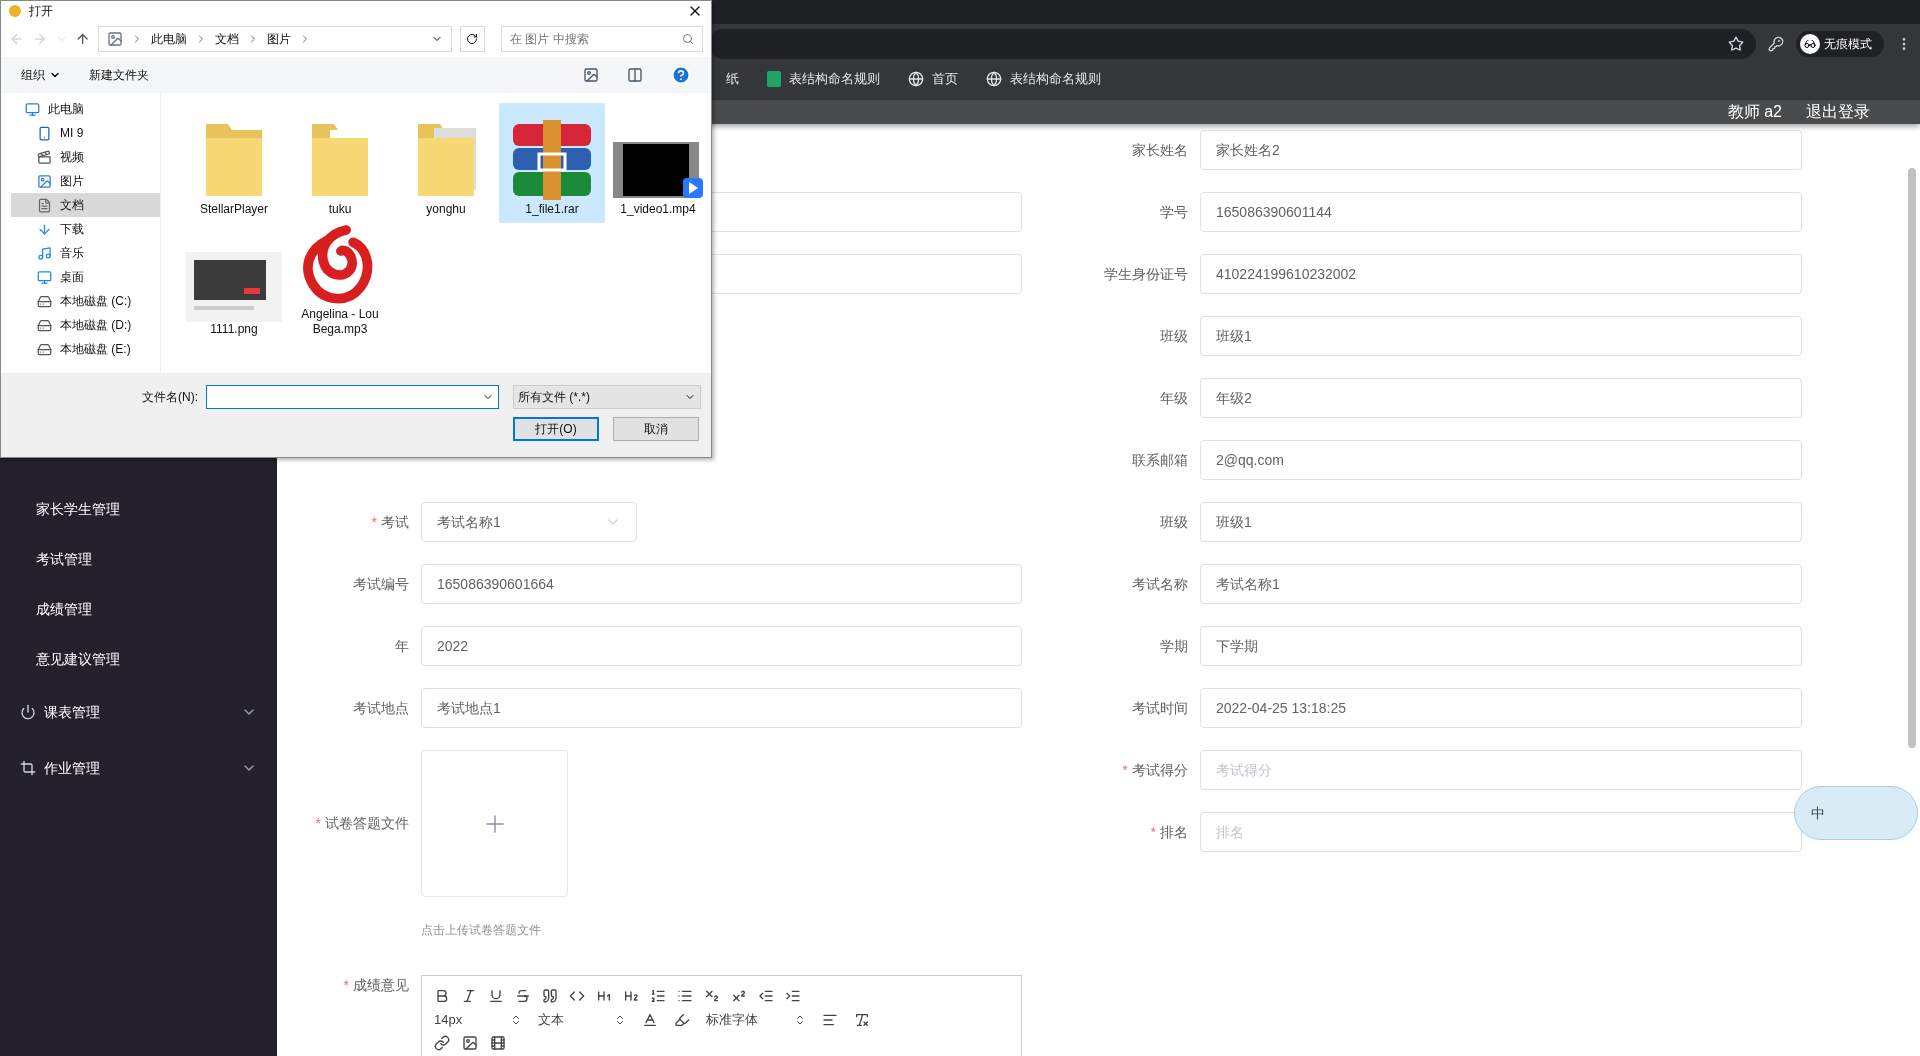 This screenshot has width=1920, height=1056. What do you see at coordinates (340, 163) in the screenshot?
I see `file-item: tuku` at bounding box center [340, 163].